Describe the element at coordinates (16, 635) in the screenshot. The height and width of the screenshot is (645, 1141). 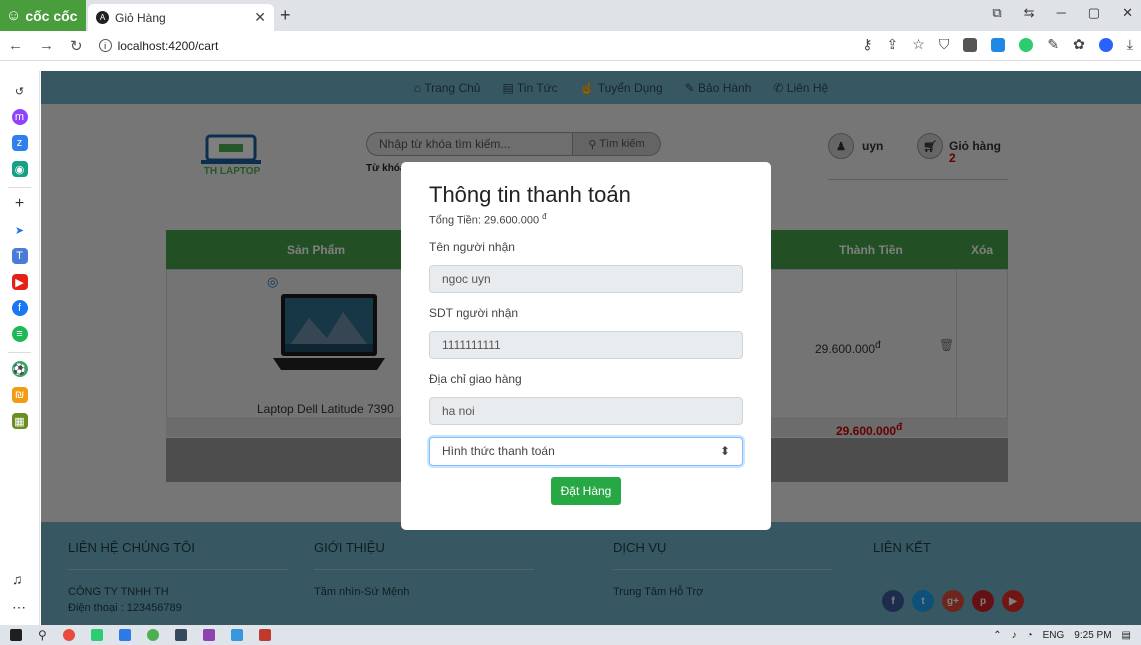
I see `start-icon` at that location.